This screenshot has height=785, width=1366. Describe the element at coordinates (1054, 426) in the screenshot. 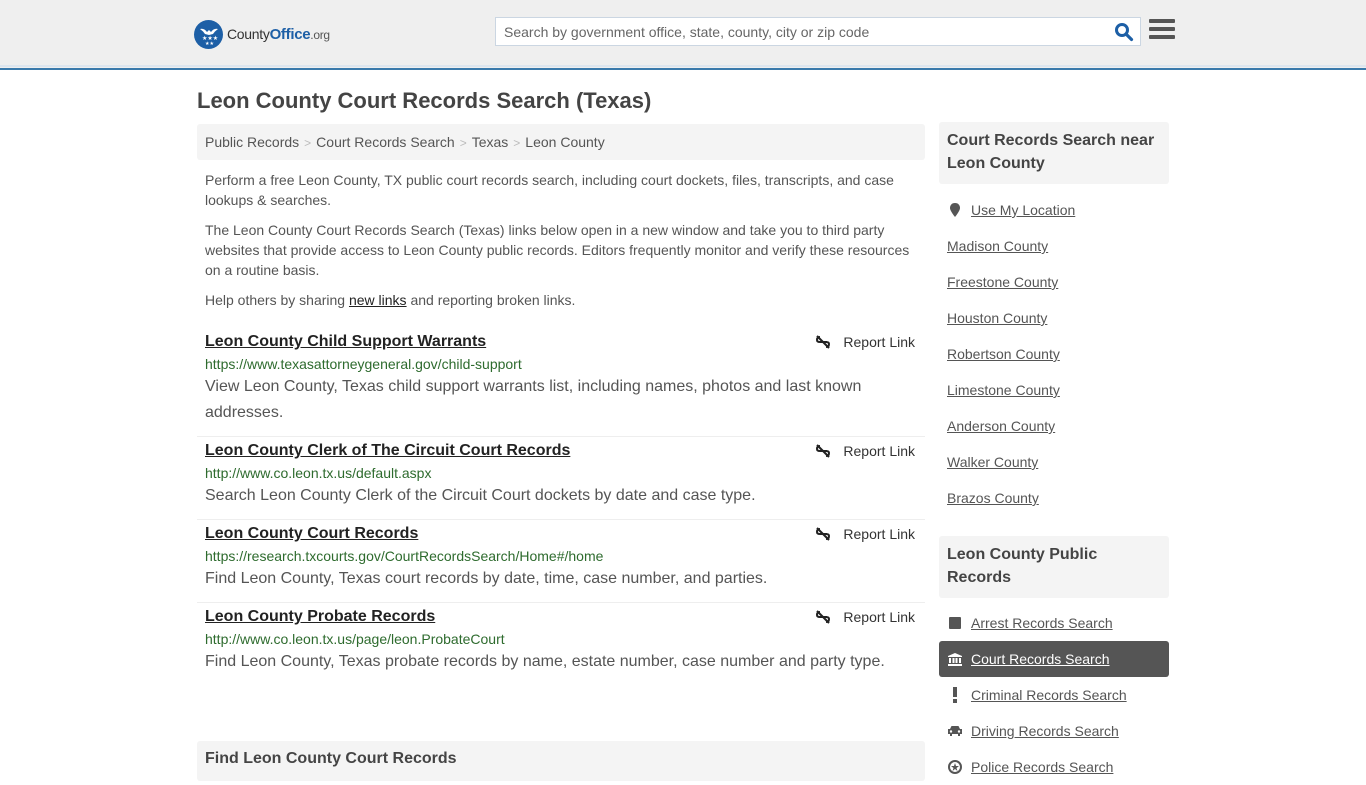

I see `nearby-county-link: Anderson County` at that location.